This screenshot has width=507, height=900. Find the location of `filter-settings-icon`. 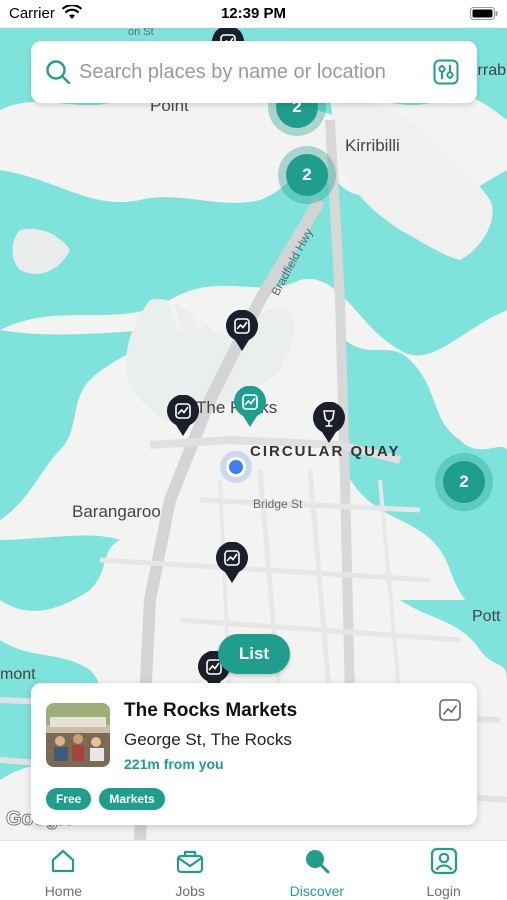

filter-settings-icon is located at coordinates (446, 72).